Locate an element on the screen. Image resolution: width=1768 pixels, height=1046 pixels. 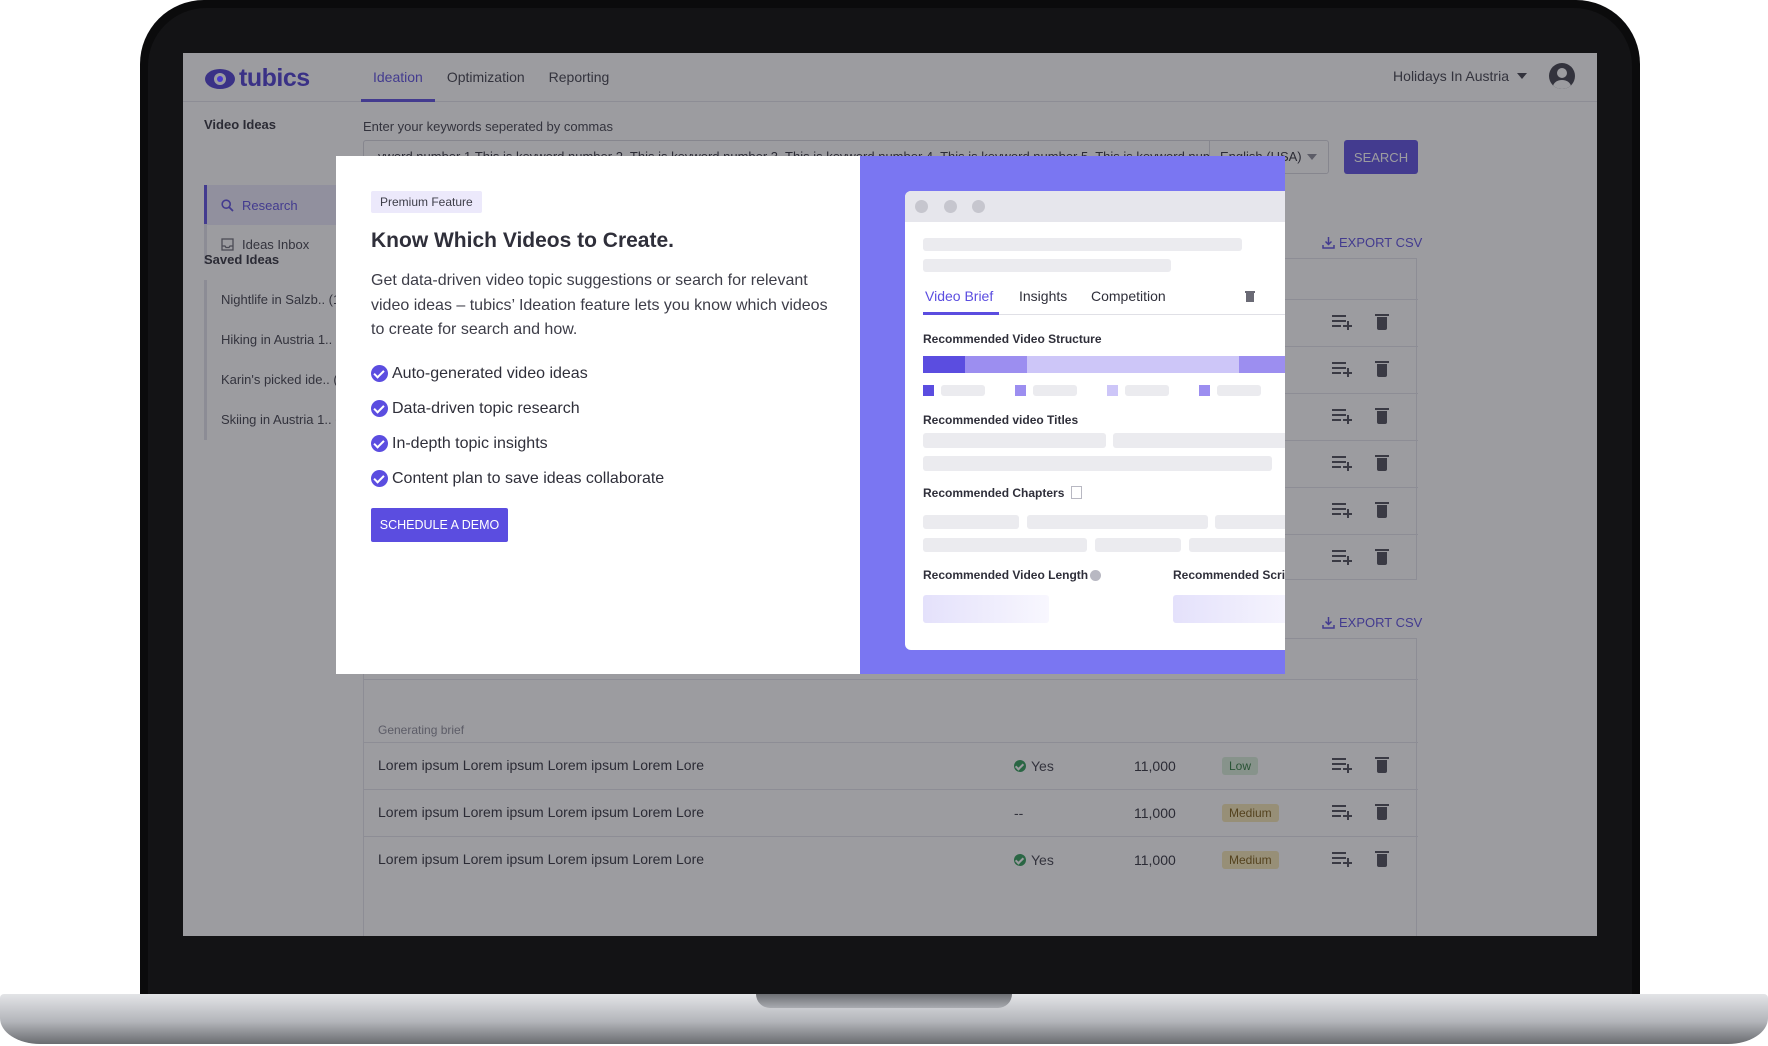
schedule-demo-button: SCHEDULE A DEMO is located at coordinates (439, 525).